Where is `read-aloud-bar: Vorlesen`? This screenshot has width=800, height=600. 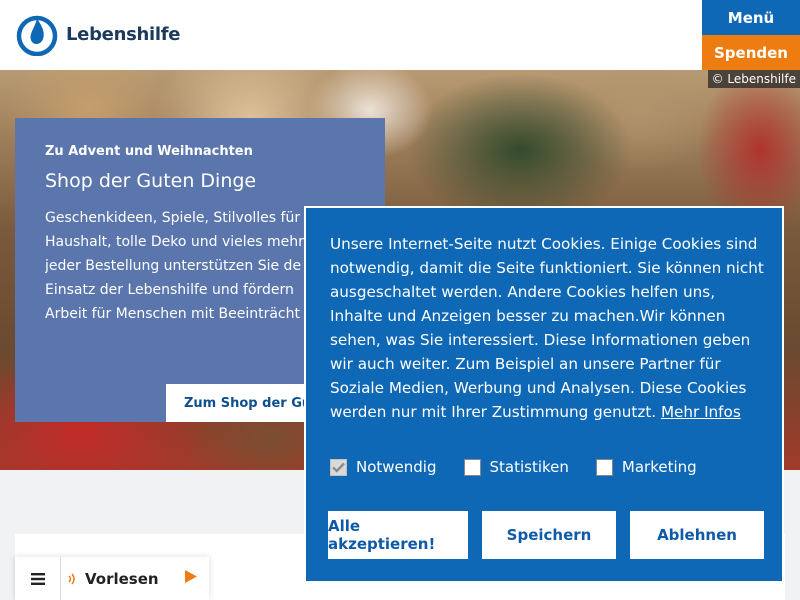
read-aloud-bar: Vorlesen is located at coordinates (112, 578).